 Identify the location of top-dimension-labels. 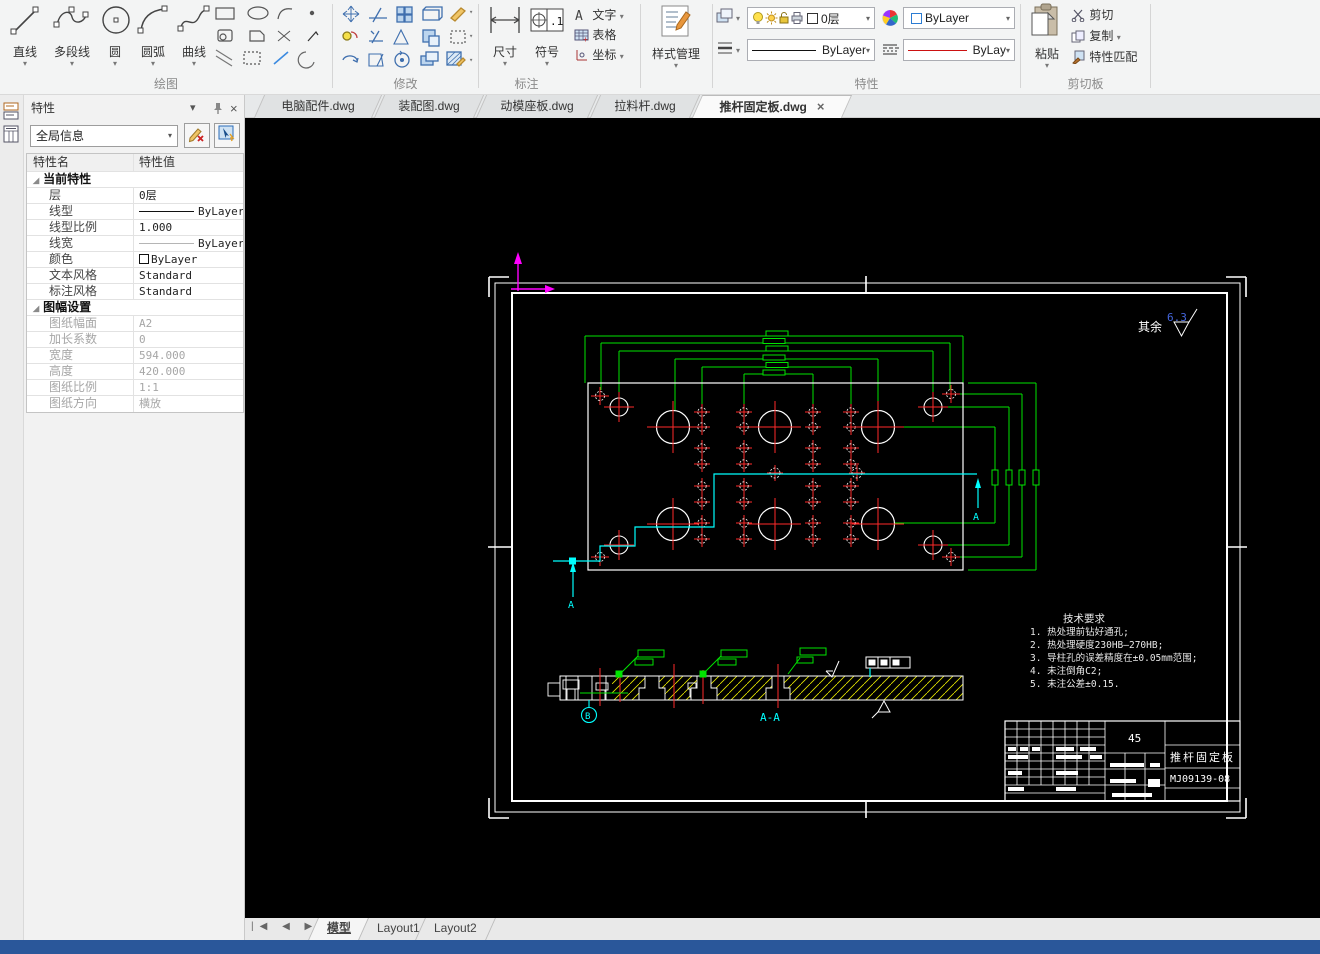
(775, 353).